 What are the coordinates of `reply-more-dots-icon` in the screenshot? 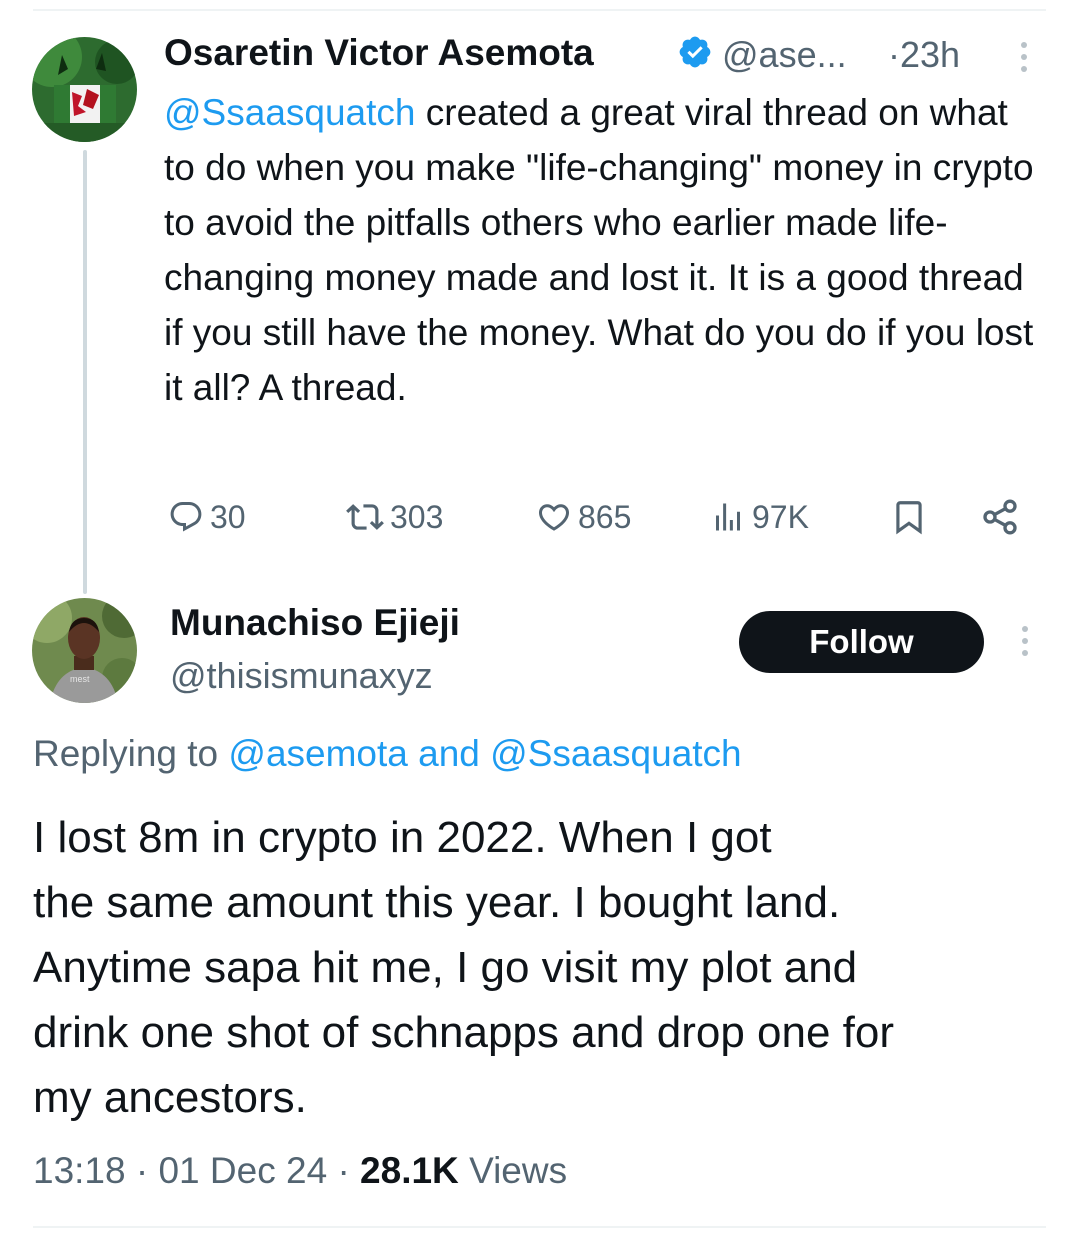 It's located at (1025, 644).